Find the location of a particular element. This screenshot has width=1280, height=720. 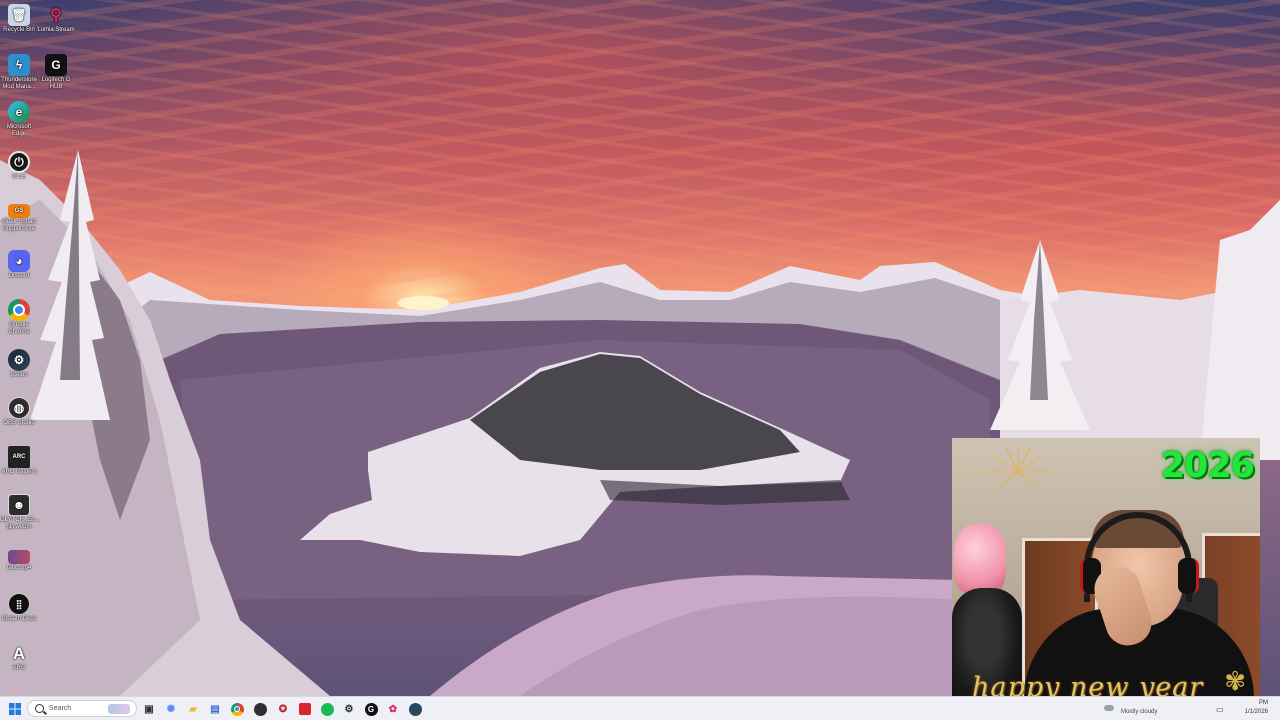

desktop-icon-discord: ◕ Discord is located at coordinates (19, 265).